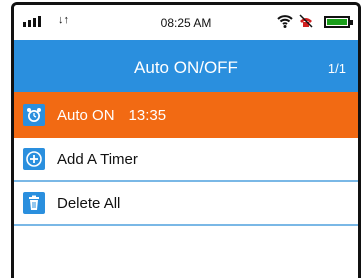 This screenshot has width=364, height=280. I want to click on status-bar: ↓↑ 08:25 AM, so click(186, 22).